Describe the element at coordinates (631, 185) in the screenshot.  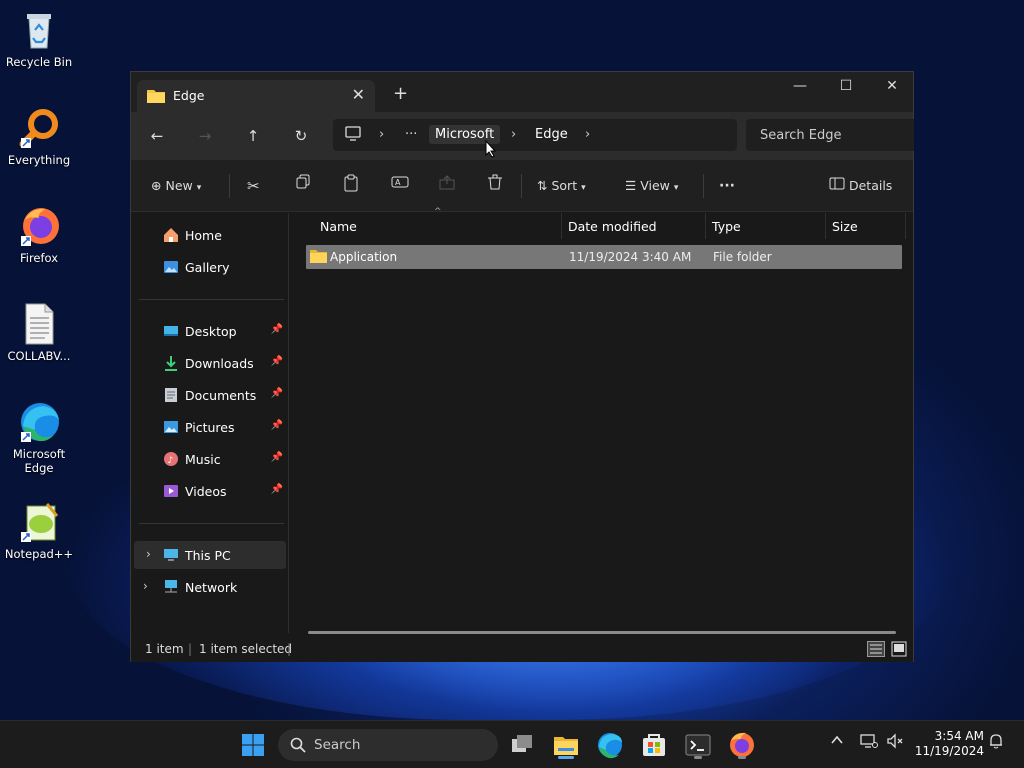
I see `view-list-icon: ☰` at that location.